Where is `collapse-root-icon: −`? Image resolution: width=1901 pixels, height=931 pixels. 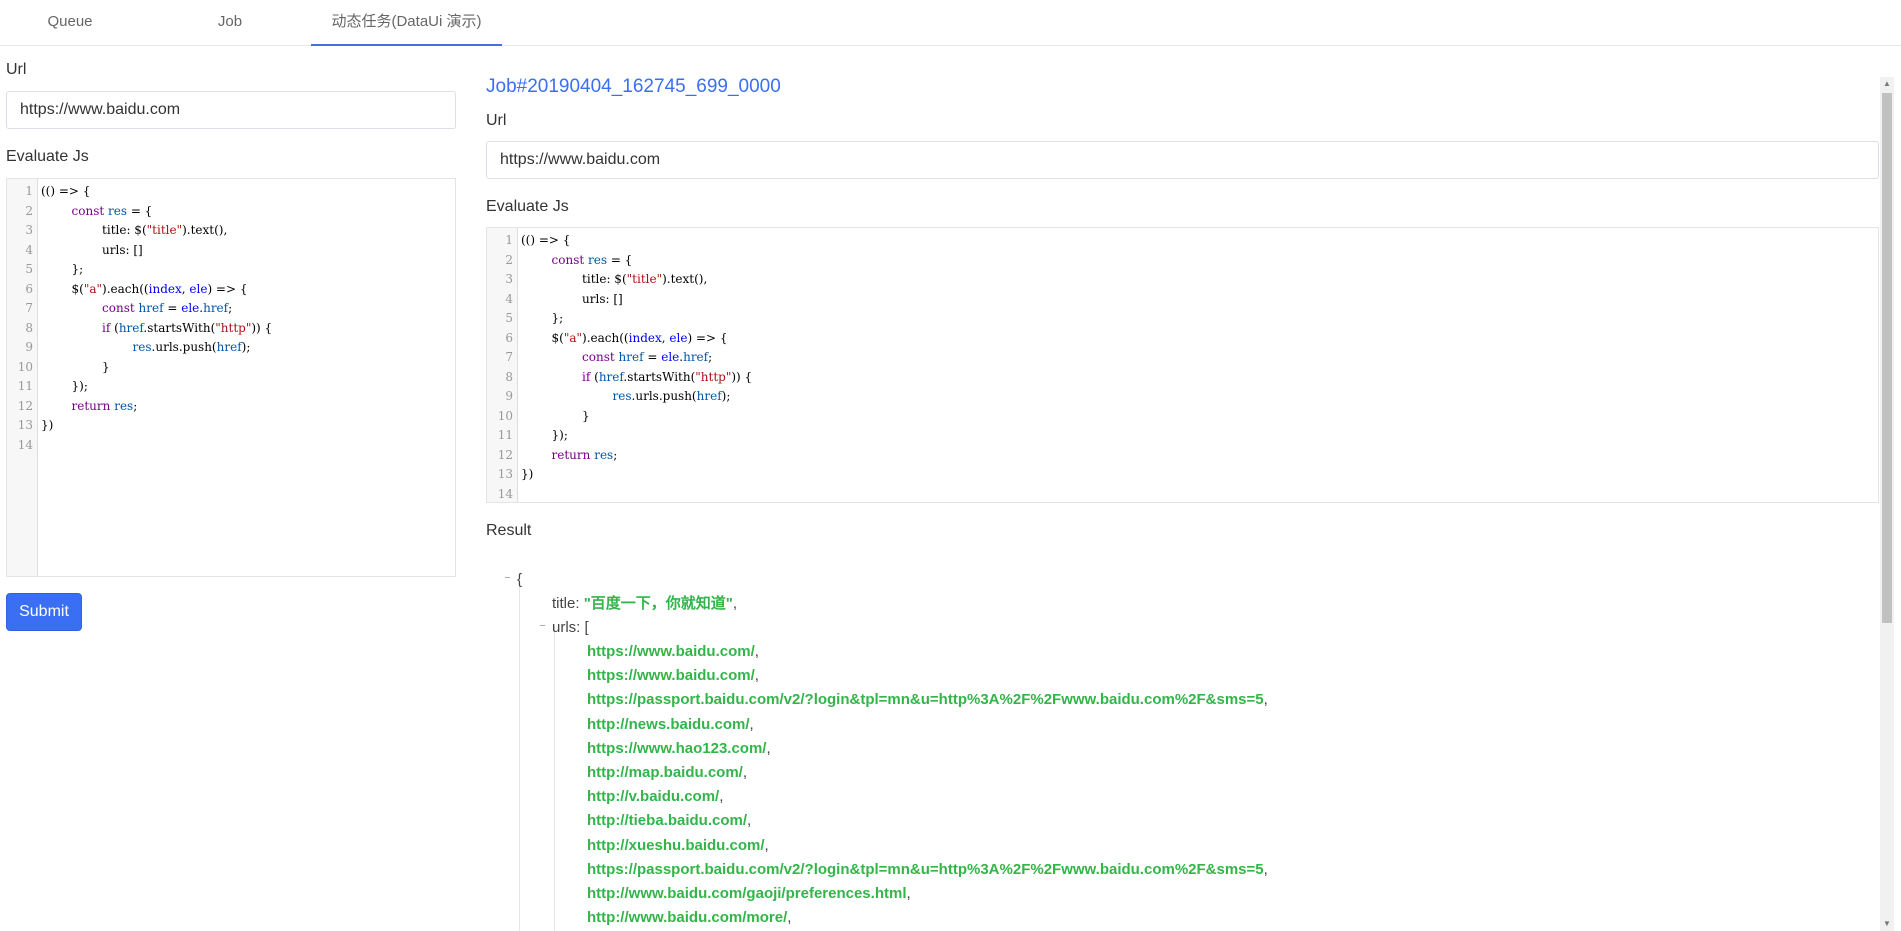 collapse-root-icon: − is located at coordinates (507, 578).